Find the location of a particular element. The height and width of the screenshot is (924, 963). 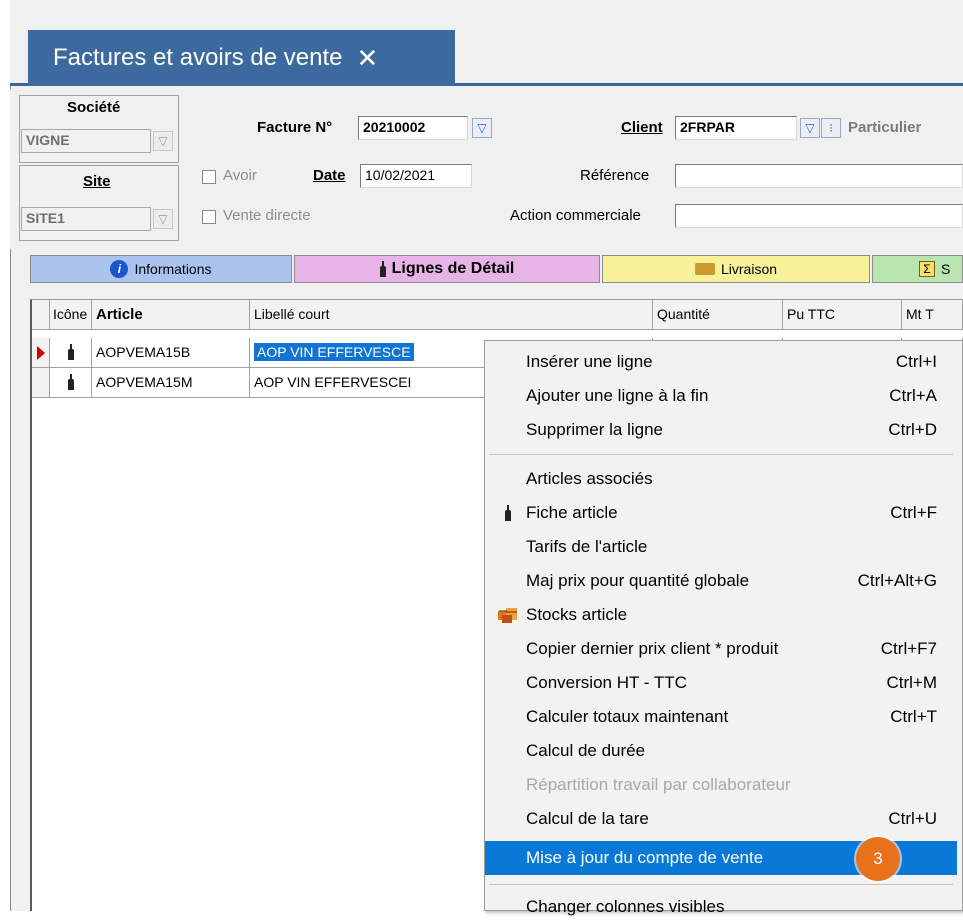

site-field: SITE1 is located at coordinates (86, 219).